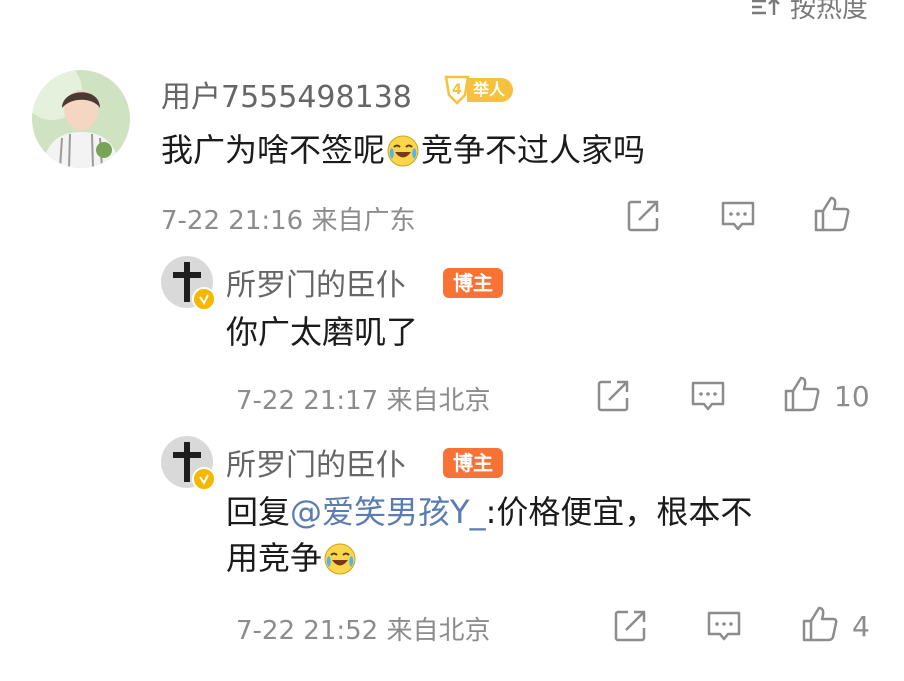 This screenshot has height=681, width=904. I want to click on sort-label: 按热度, so click(828, 12).